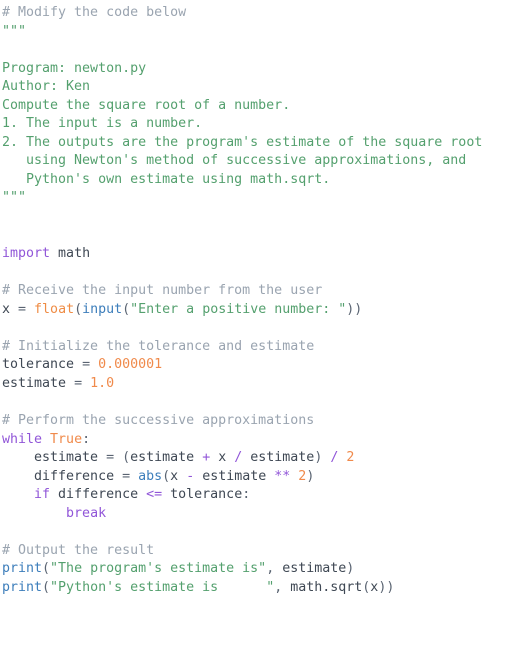  I want to click on code-line: # Initialize the tolerance and estimate, so click(262, 347).